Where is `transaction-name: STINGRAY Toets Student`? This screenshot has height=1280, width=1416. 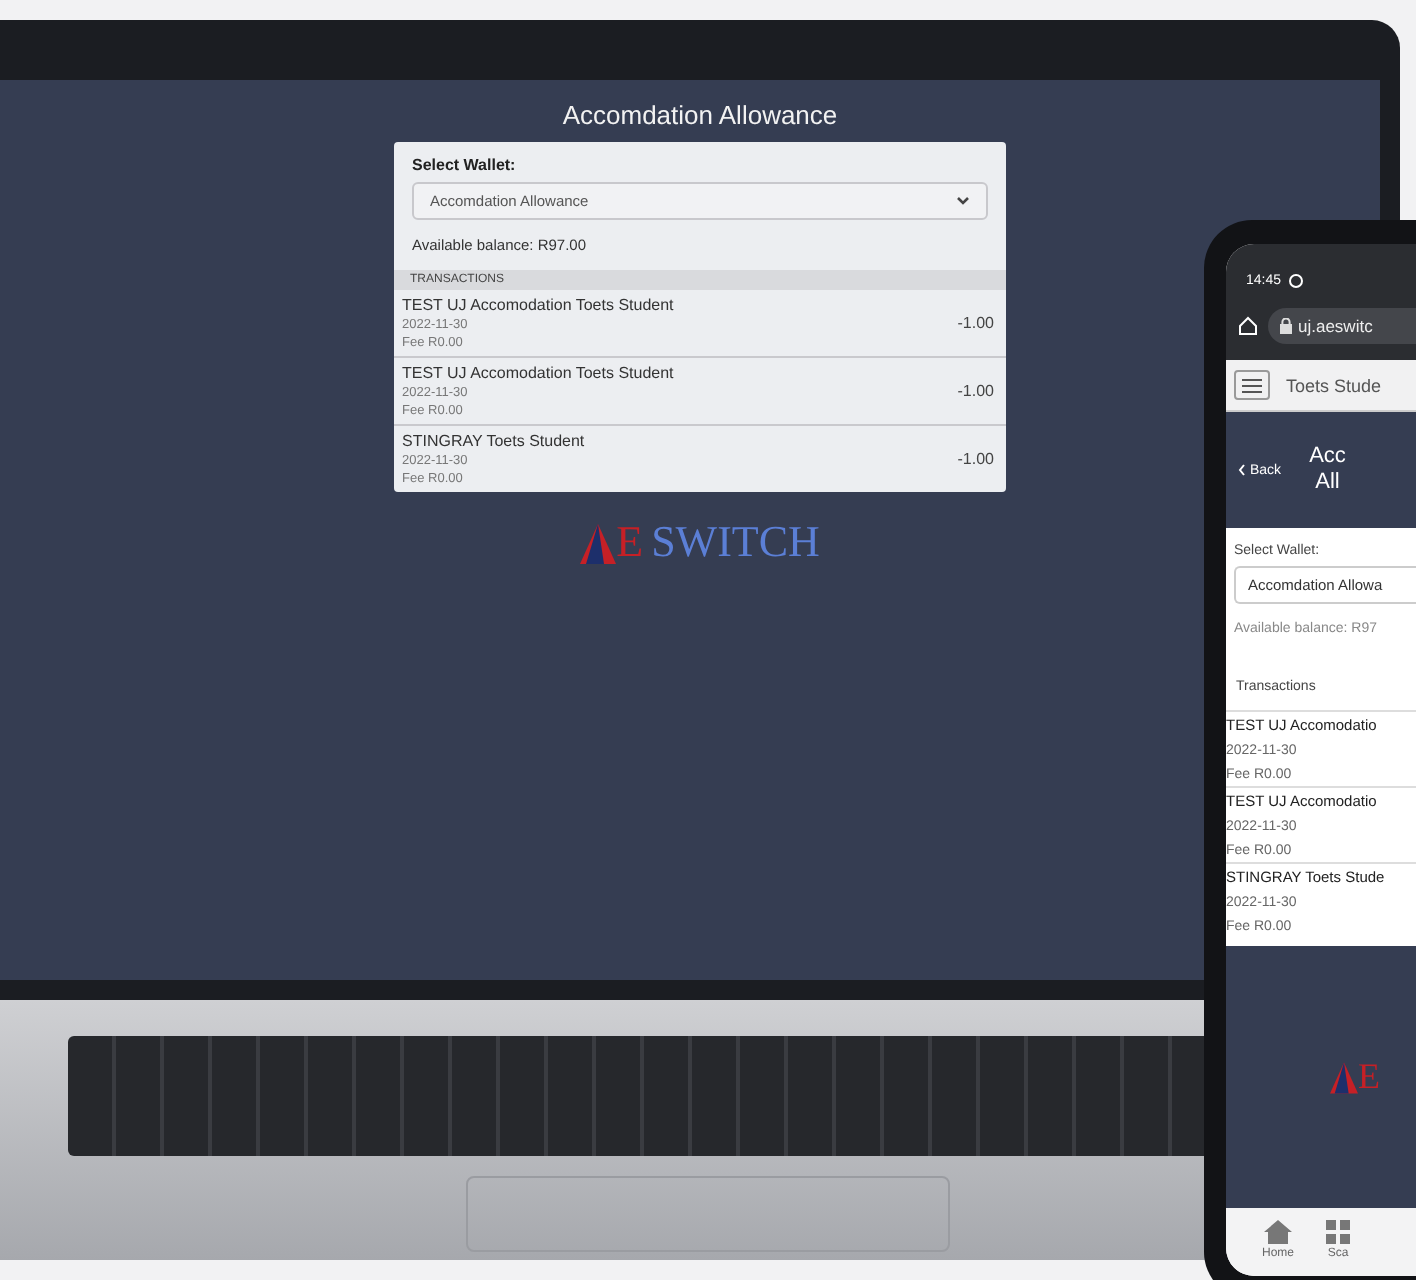
transaction-name: STINGRAY Toets Student is located at coordinates (493, 441).